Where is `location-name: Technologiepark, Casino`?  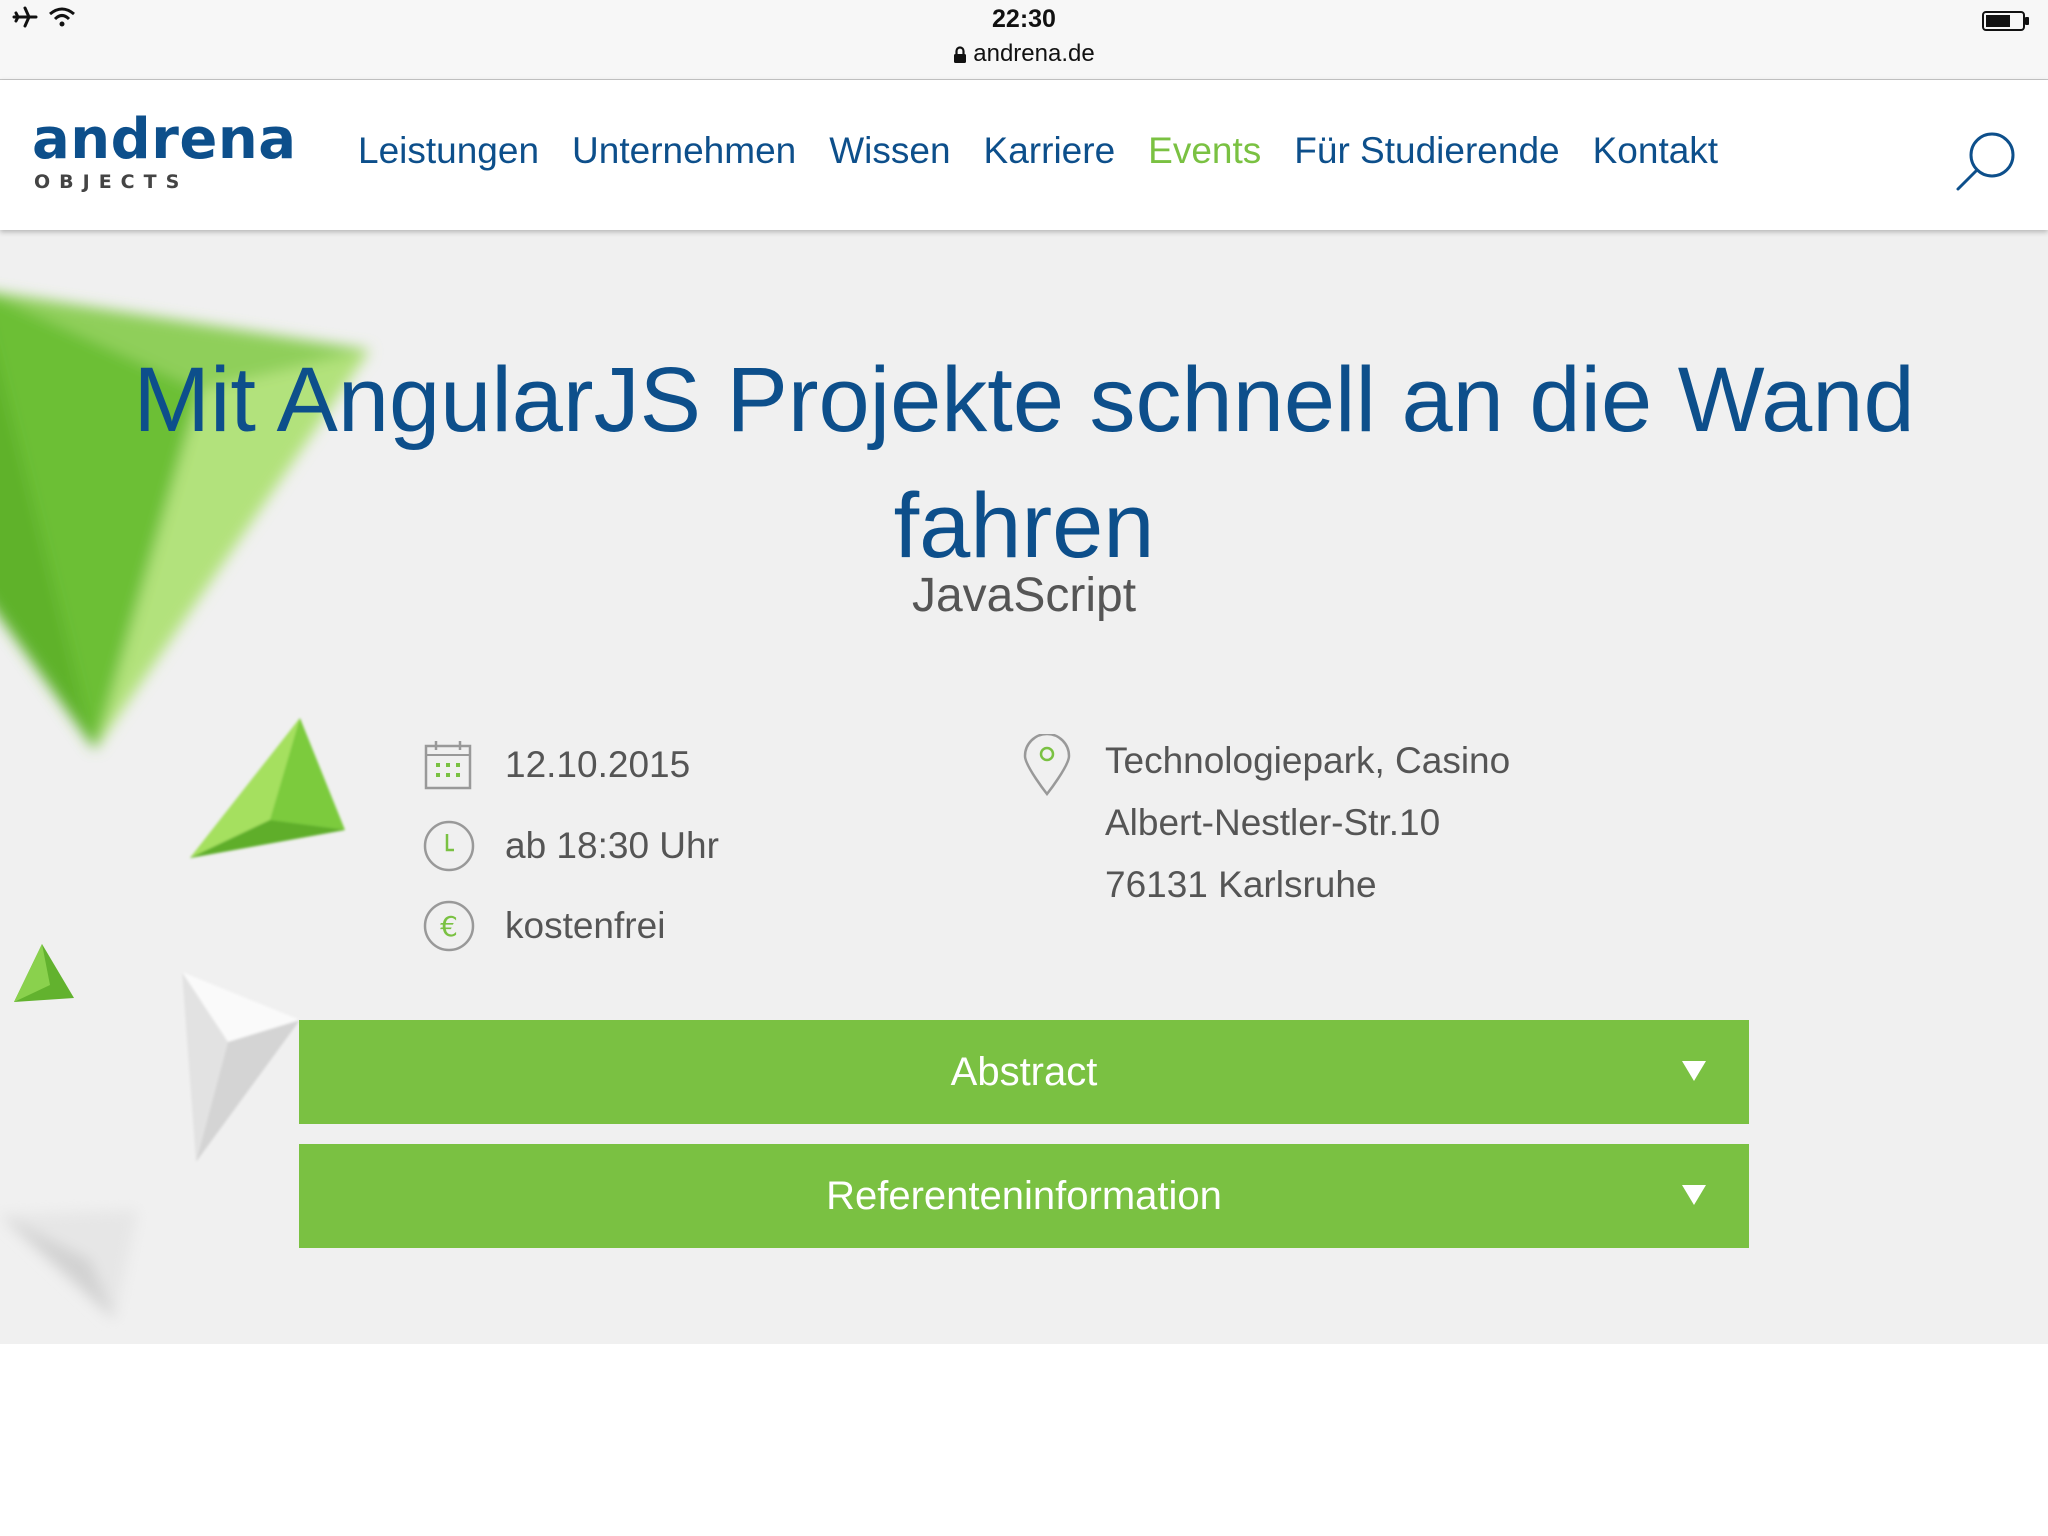
location-name: Technologiepark, Casino is located at coordinates (1308, 760).